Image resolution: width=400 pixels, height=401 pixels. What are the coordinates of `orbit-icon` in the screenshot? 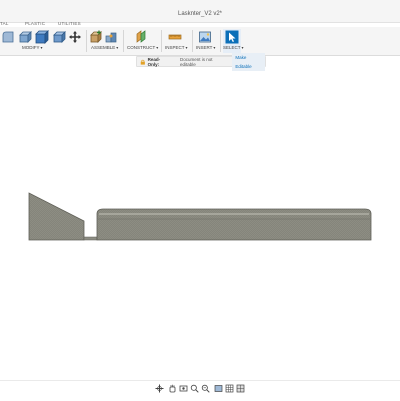 It's located at (159, 388).